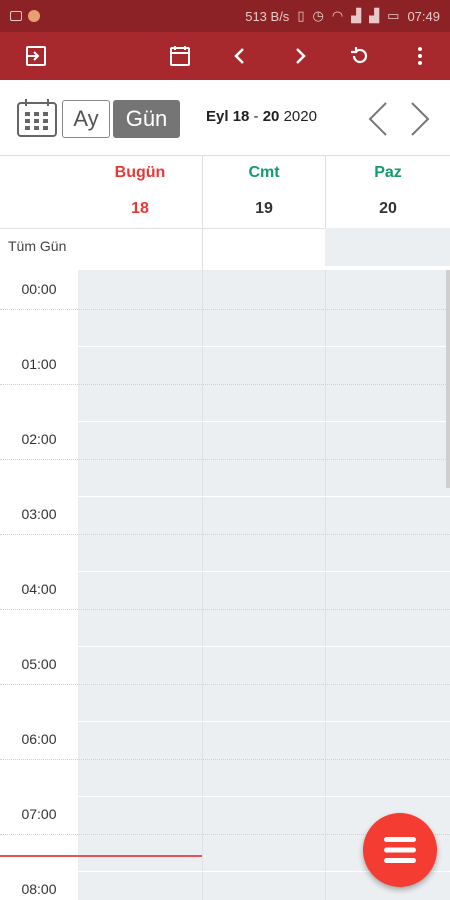  What do you see at coordinates (36, 56) in the screenshot?
I see `exit-icon` at bounding box center [36, 56].